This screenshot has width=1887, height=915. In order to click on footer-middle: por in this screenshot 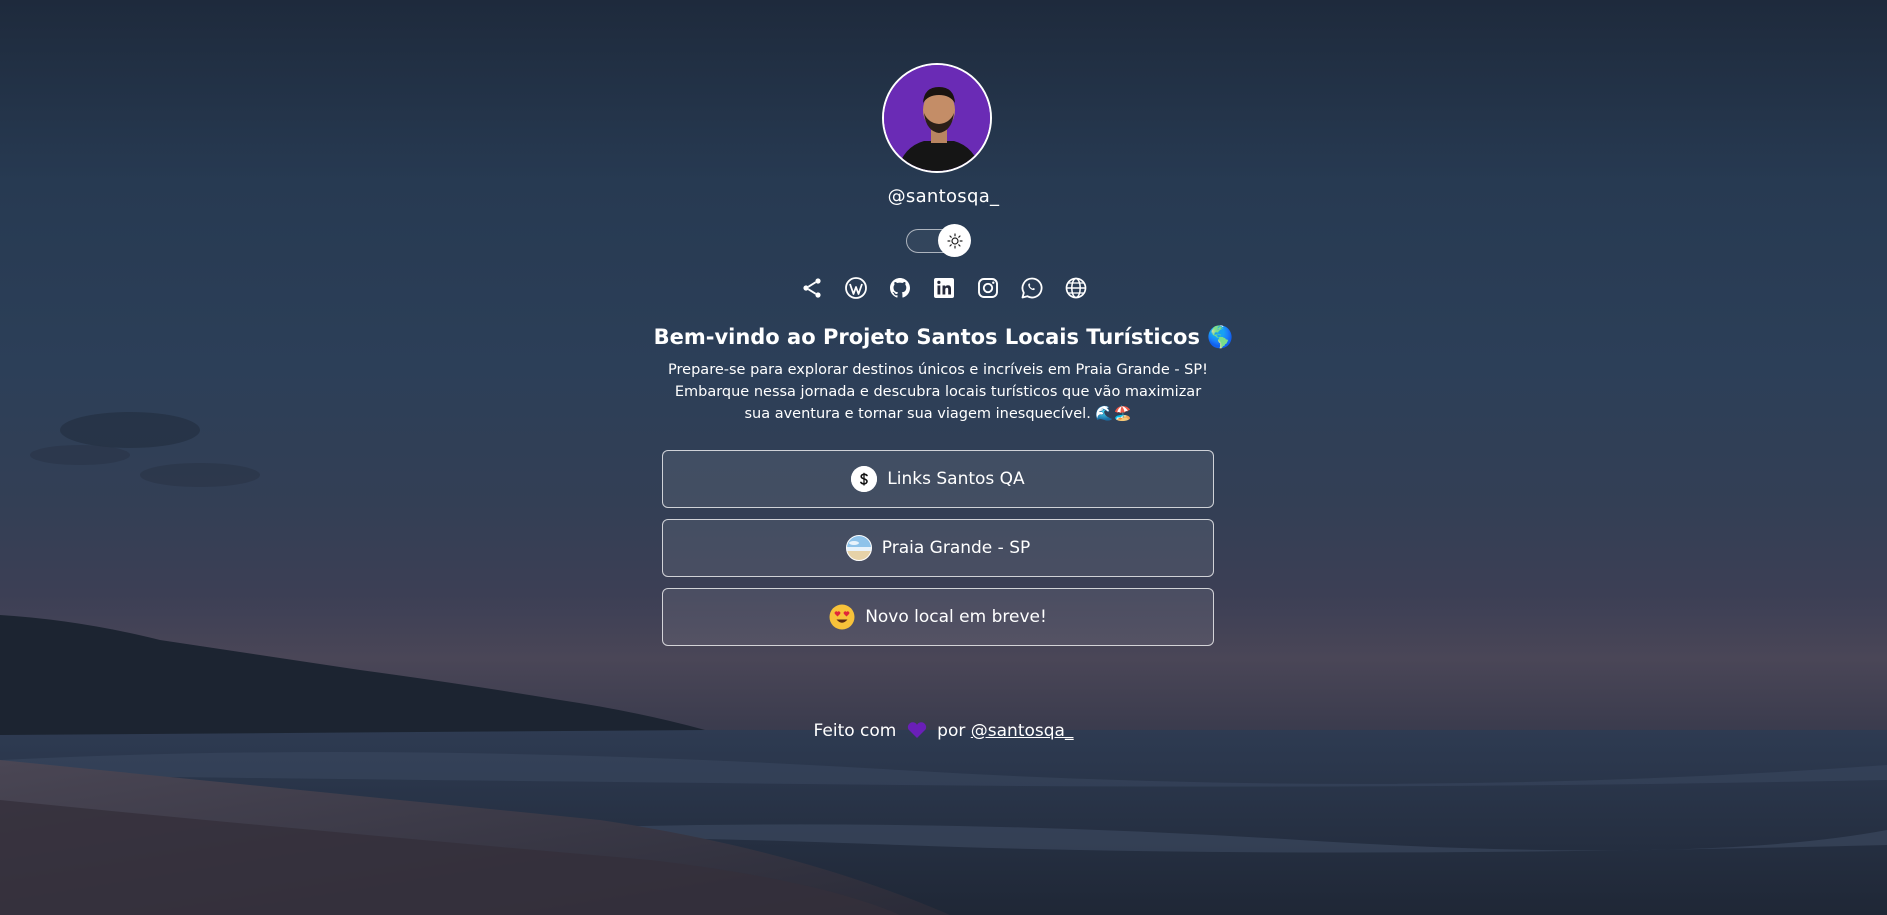, I will do `click(951, 731)`.